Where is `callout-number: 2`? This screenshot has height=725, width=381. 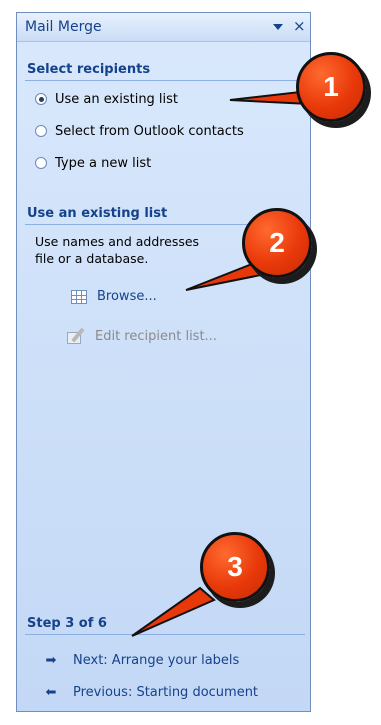
callout-number: 2 is located at coordinates (277, 242).